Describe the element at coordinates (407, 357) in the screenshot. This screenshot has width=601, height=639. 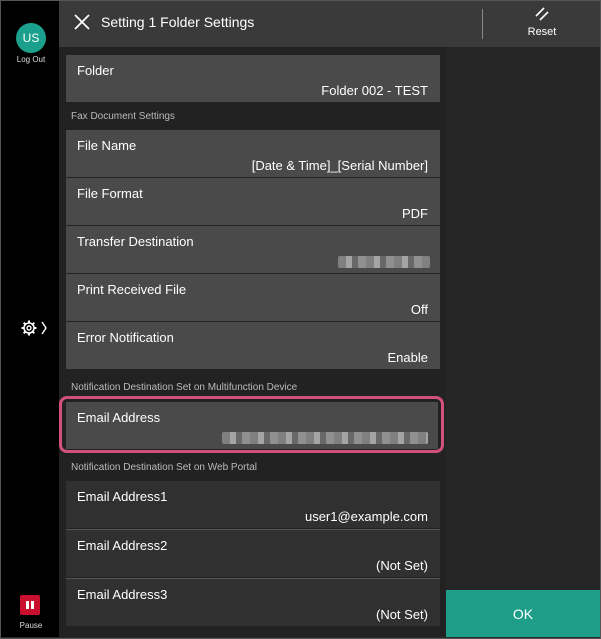
I see `error-notification-value: Enable` at that location.